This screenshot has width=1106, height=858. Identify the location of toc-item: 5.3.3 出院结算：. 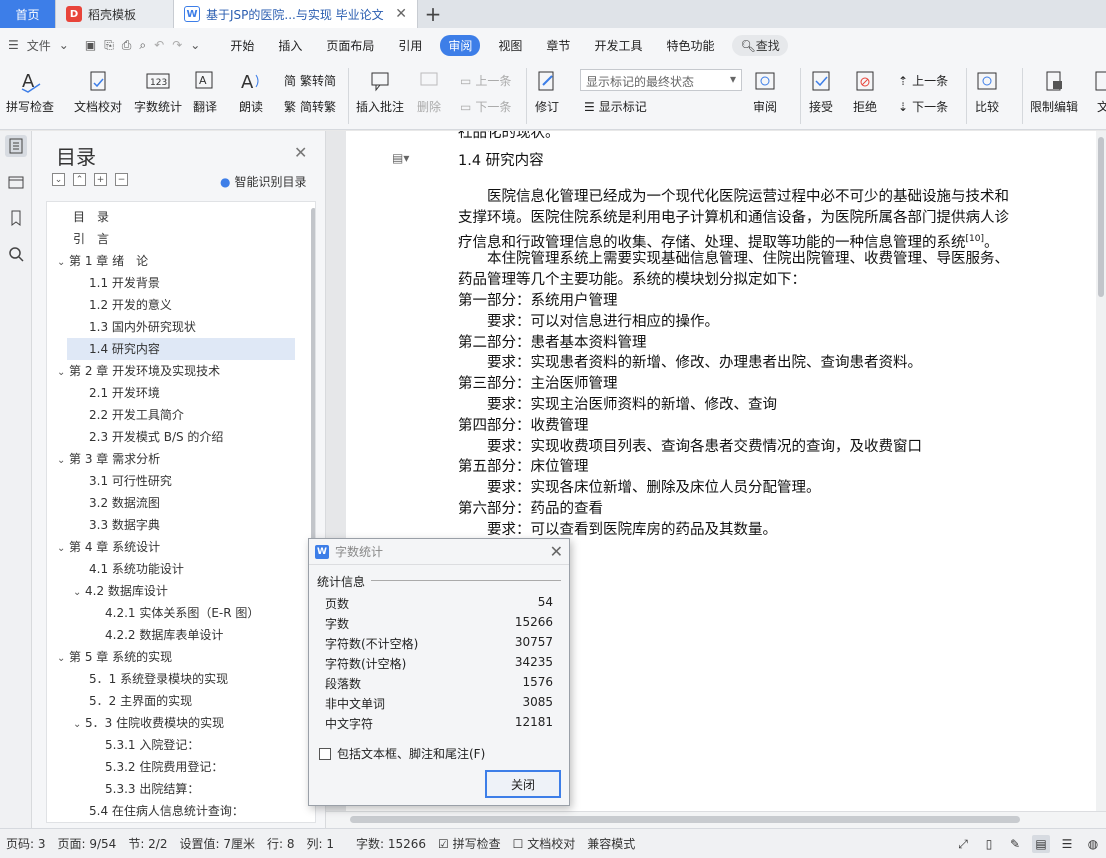
(152, 789).